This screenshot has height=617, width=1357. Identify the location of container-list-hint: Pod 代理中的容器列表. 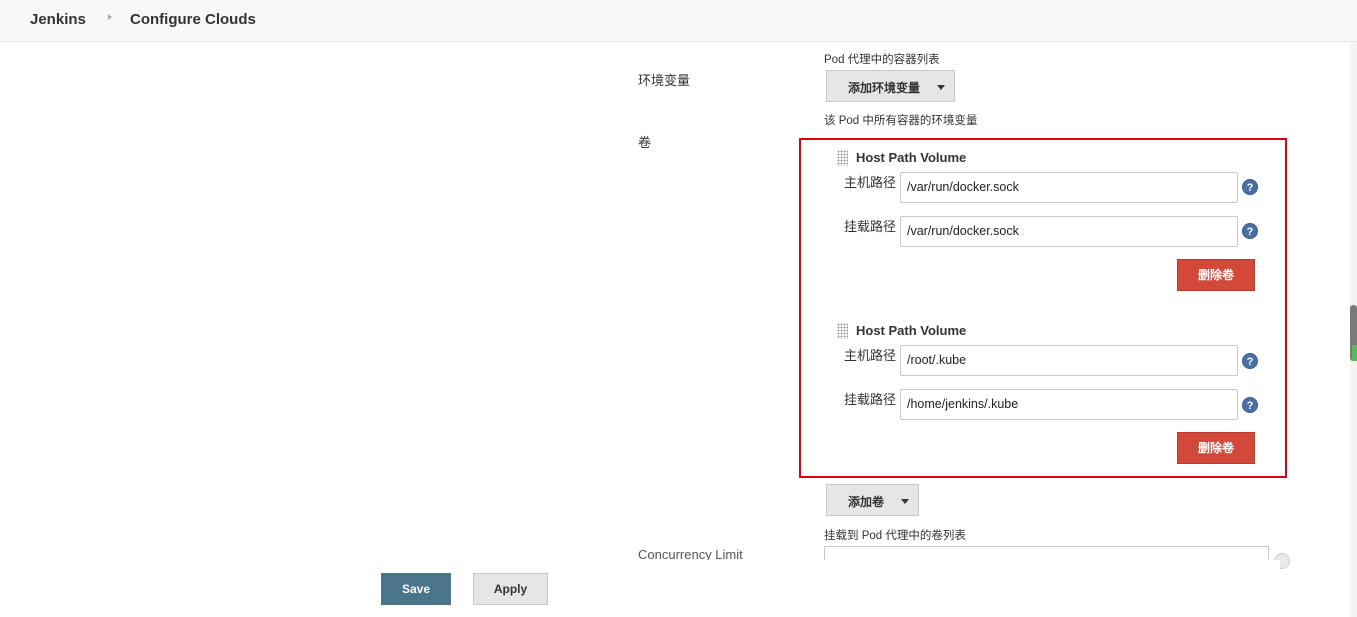
(882, 60).